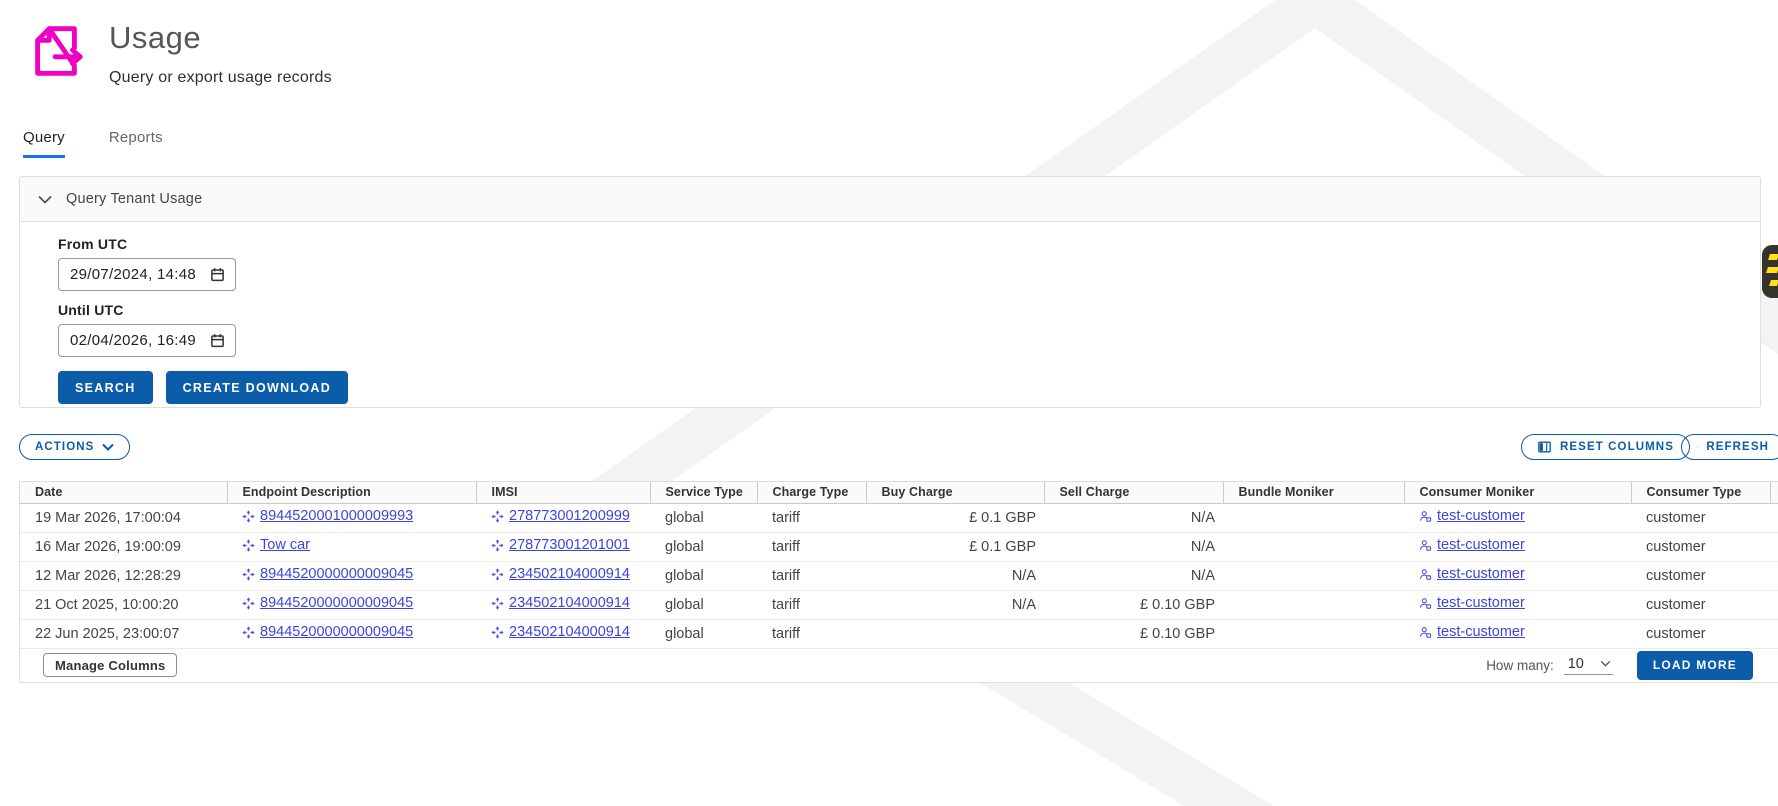  I want to click on from-utc-label: From UTC, so click(93, 244).